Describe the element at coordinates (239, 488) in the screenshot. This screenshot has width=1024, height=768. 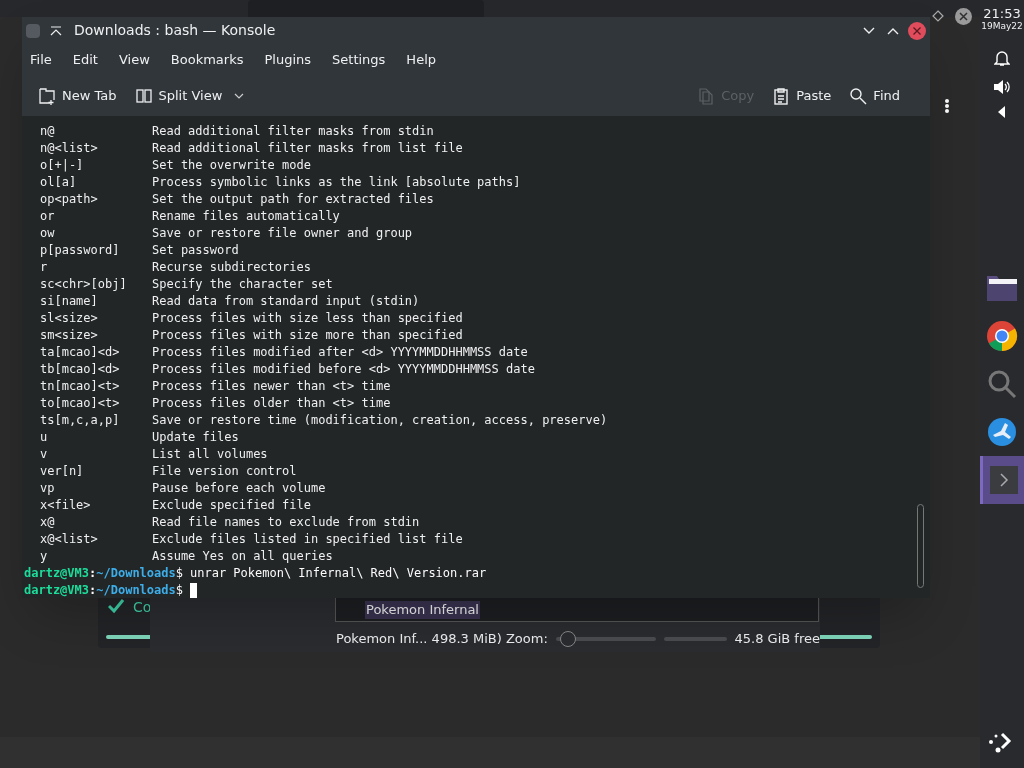
I see `option-description: Pause before each volume` at that location.